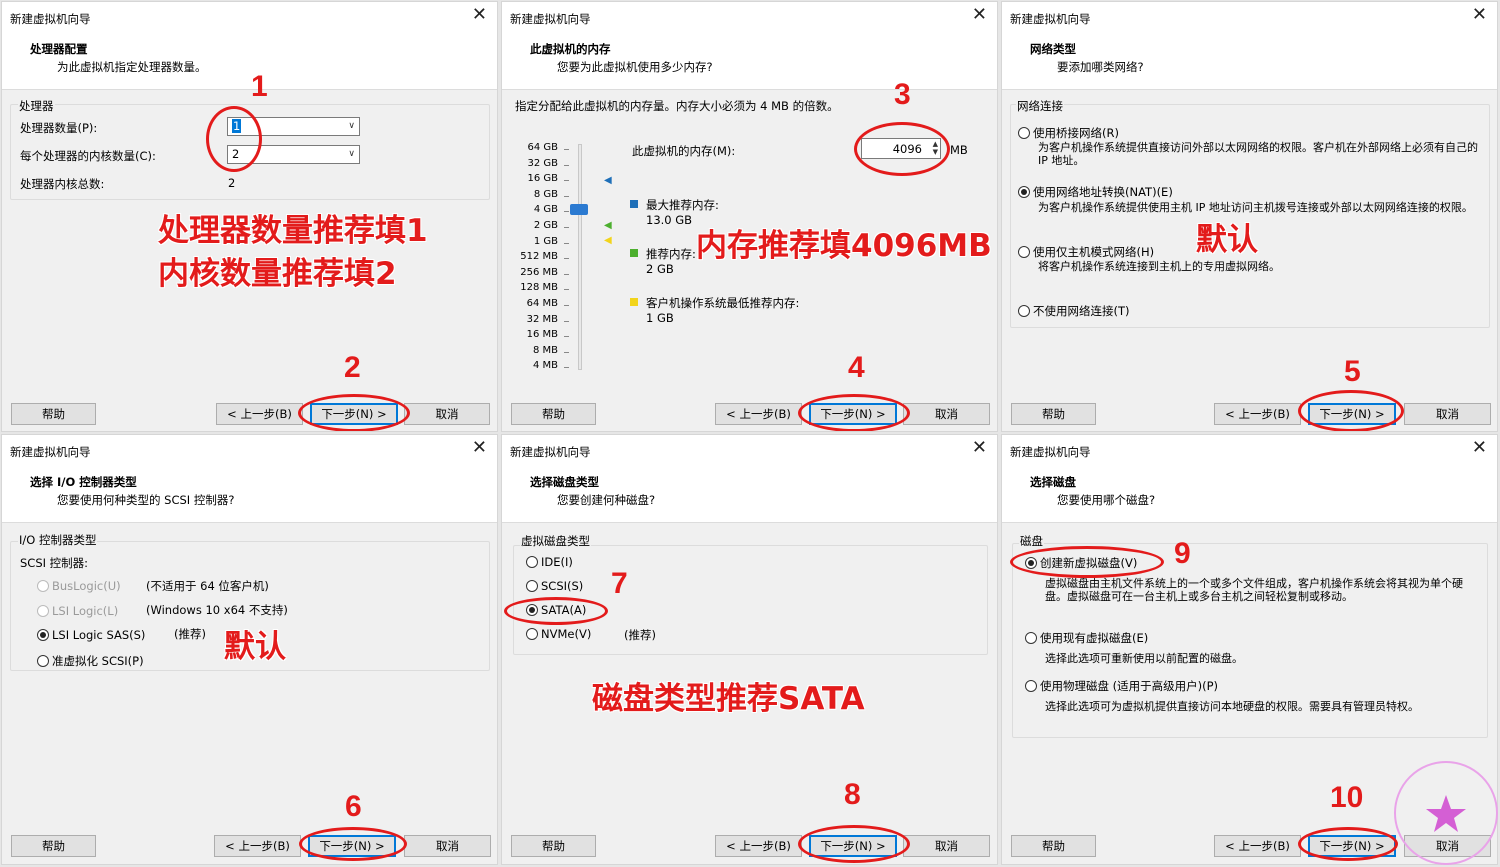 The height and width of the screenshot is (867, 1500). I want to click on processor-group-label: 处理器, so click(36, 106).